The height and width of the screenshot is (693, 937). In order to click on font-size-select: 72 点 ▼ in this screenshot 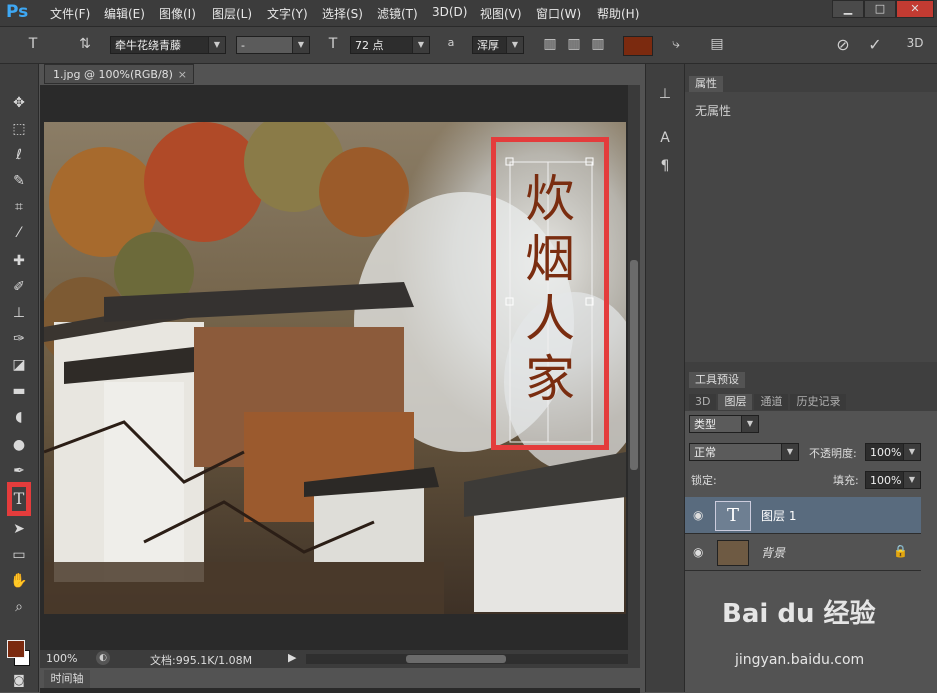, I will do `click(390, 45)`.